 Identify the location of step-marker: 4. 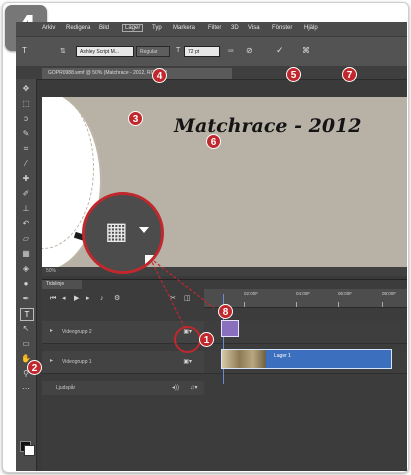
(159, 75).